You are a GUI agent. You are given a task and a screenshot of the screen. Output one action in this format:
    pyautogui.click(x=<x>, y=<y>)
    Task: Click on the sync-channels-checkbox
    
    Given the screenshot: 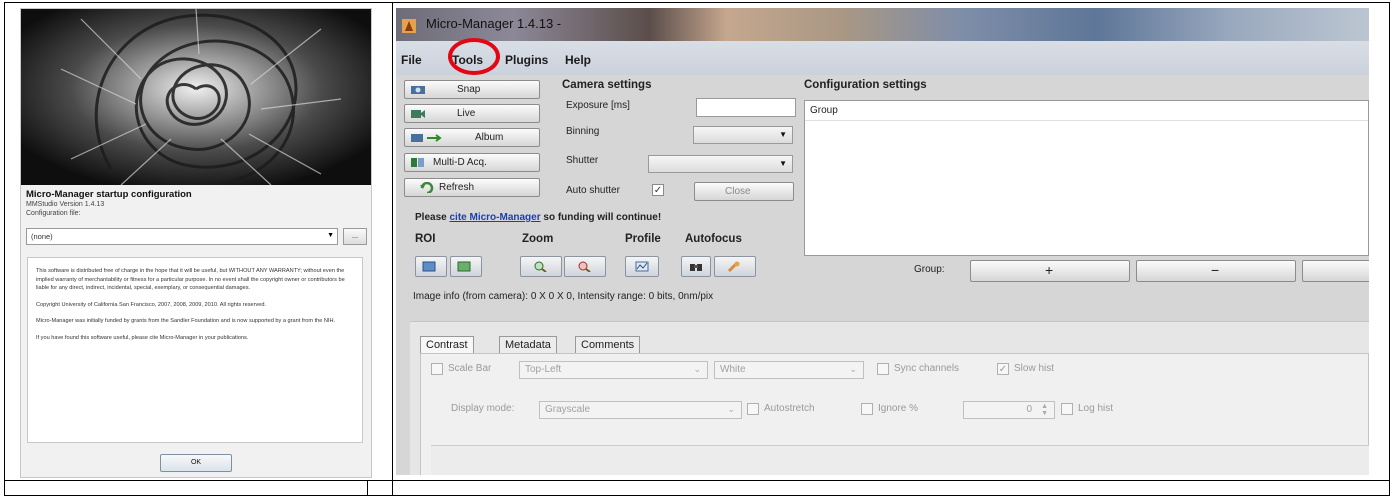 What is the action you would take?
    pyautogui.click(x=883, y=369)
    